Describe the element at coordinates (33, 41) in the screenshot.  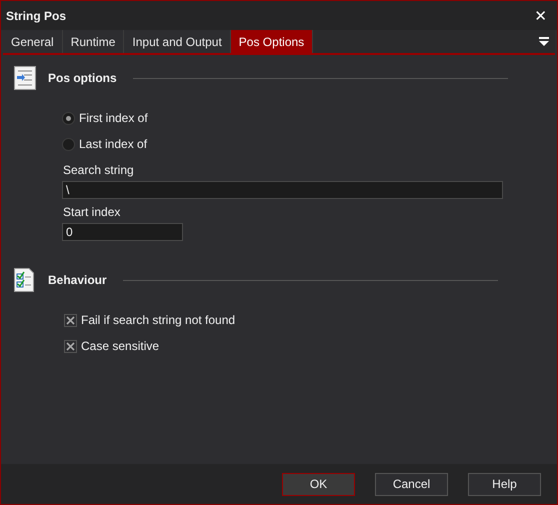
I see `tab: General` at that location.